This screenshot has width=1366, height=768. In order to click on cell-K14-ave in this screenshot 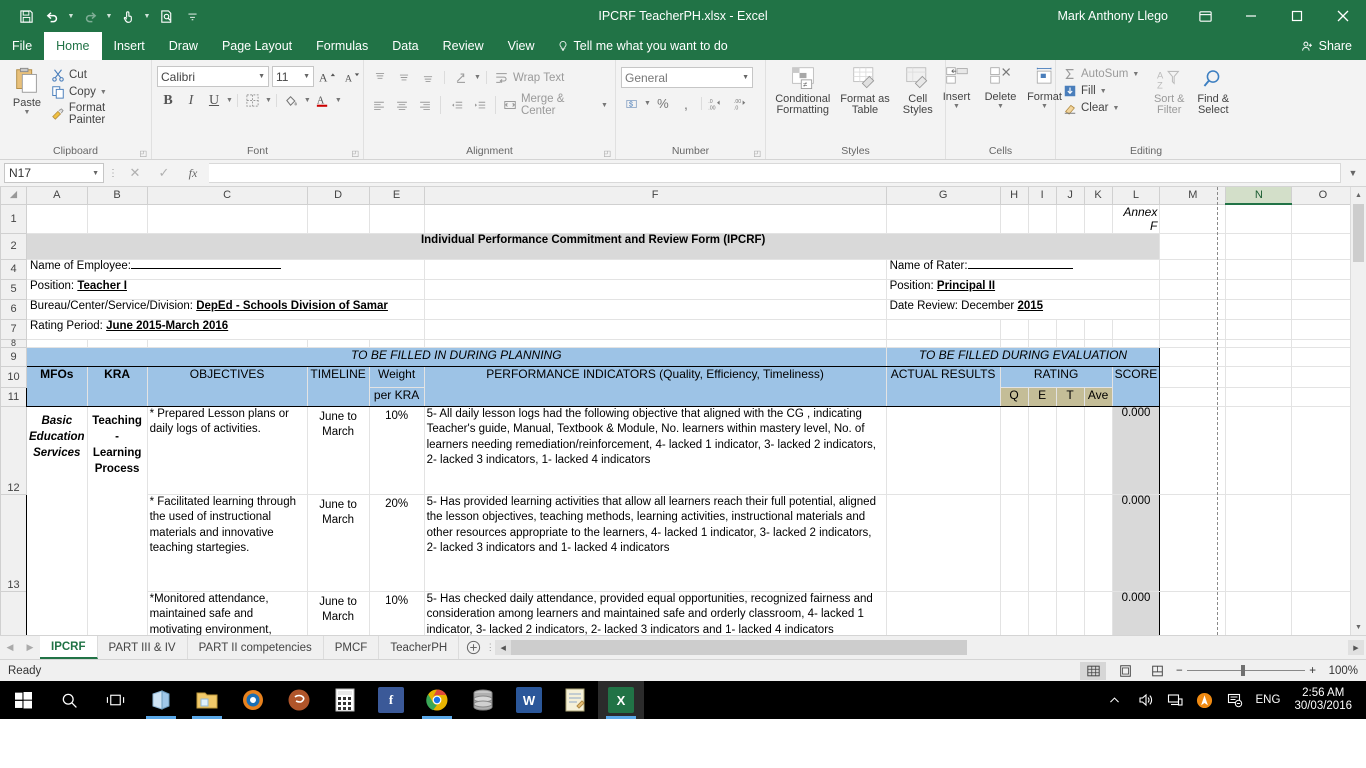, I will do `click(1098, 612)`.